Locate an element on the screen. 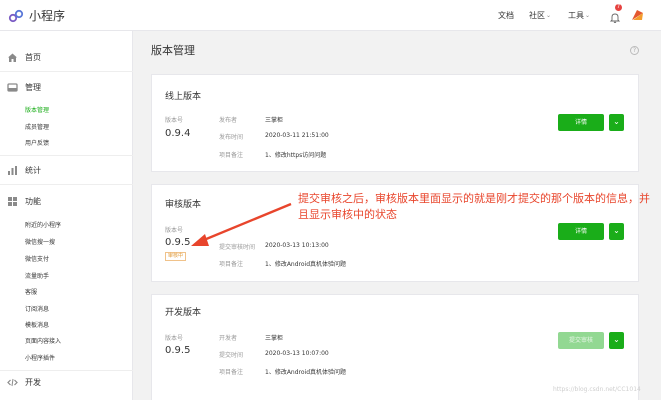 This screenshot has height=400, width=661. grid-icon is located at coordinates (12, 201).